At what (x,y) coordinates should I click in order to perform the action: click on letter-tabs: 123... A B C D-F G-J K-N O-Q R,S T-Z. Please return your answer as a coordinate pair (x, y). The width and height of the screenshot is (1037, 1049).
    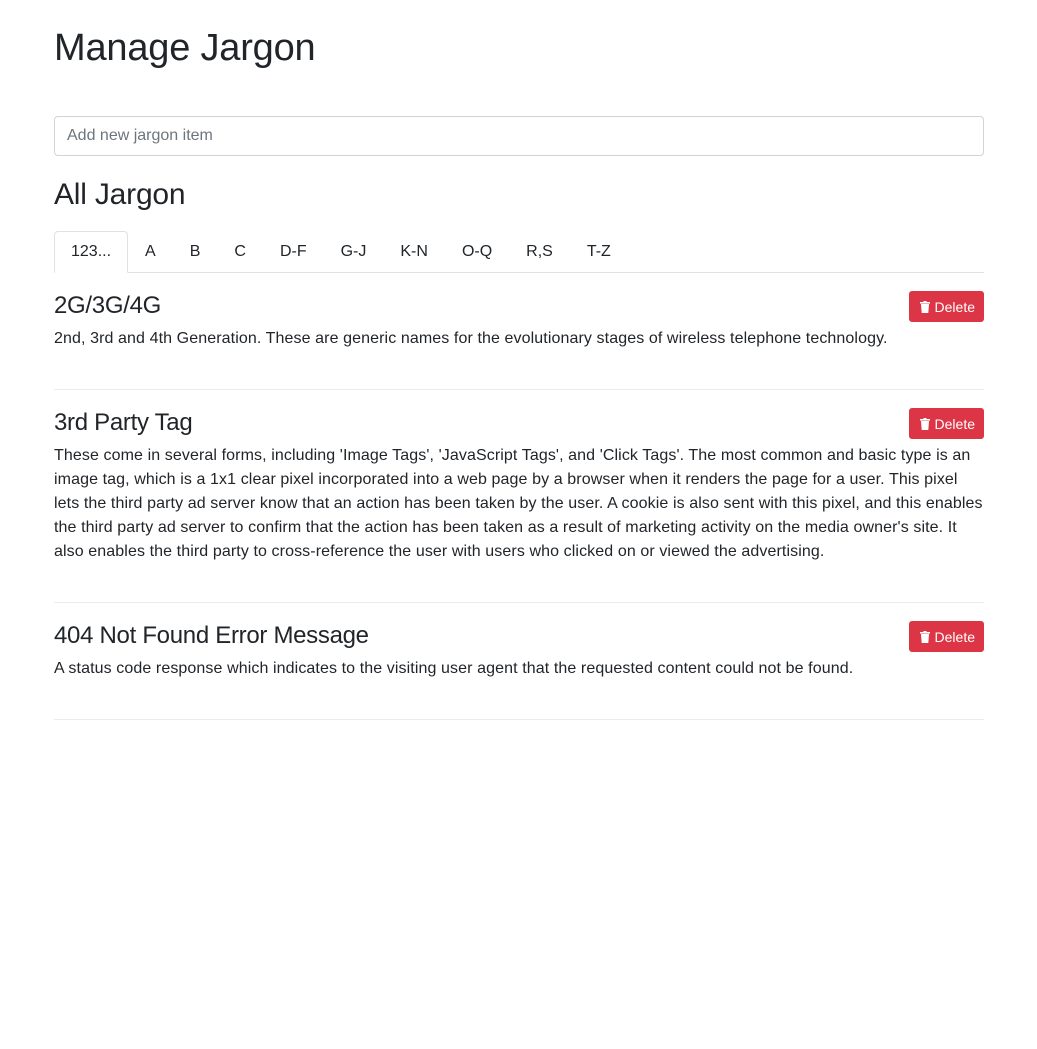
    Looking at the image, I should click on (519, 252).